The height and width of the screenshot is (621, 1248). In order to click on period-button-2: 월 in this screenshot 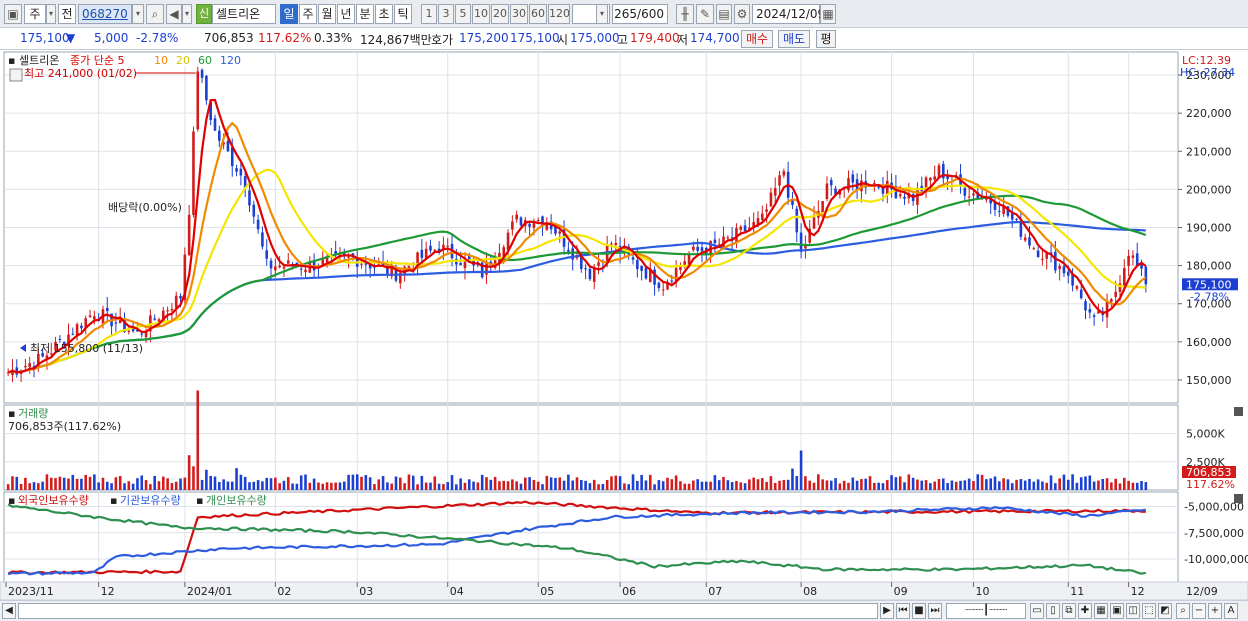, I will do `click(327, 14)`.